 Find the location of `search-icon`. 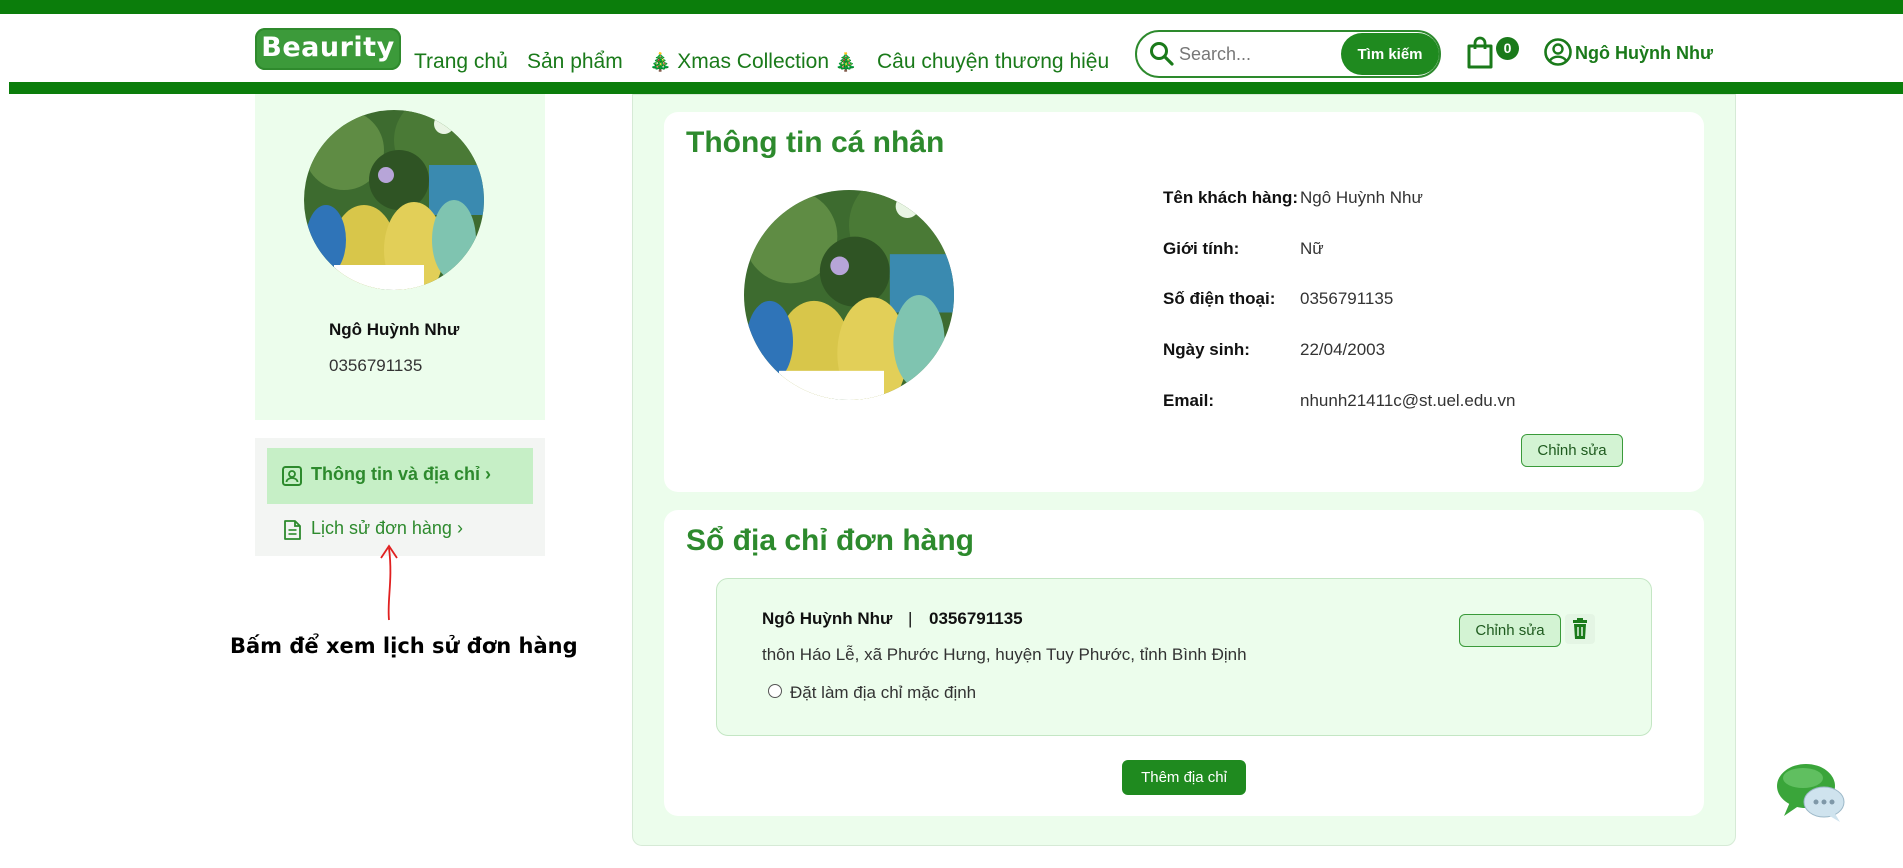

search-icon is located at coordinates (1162, 54).